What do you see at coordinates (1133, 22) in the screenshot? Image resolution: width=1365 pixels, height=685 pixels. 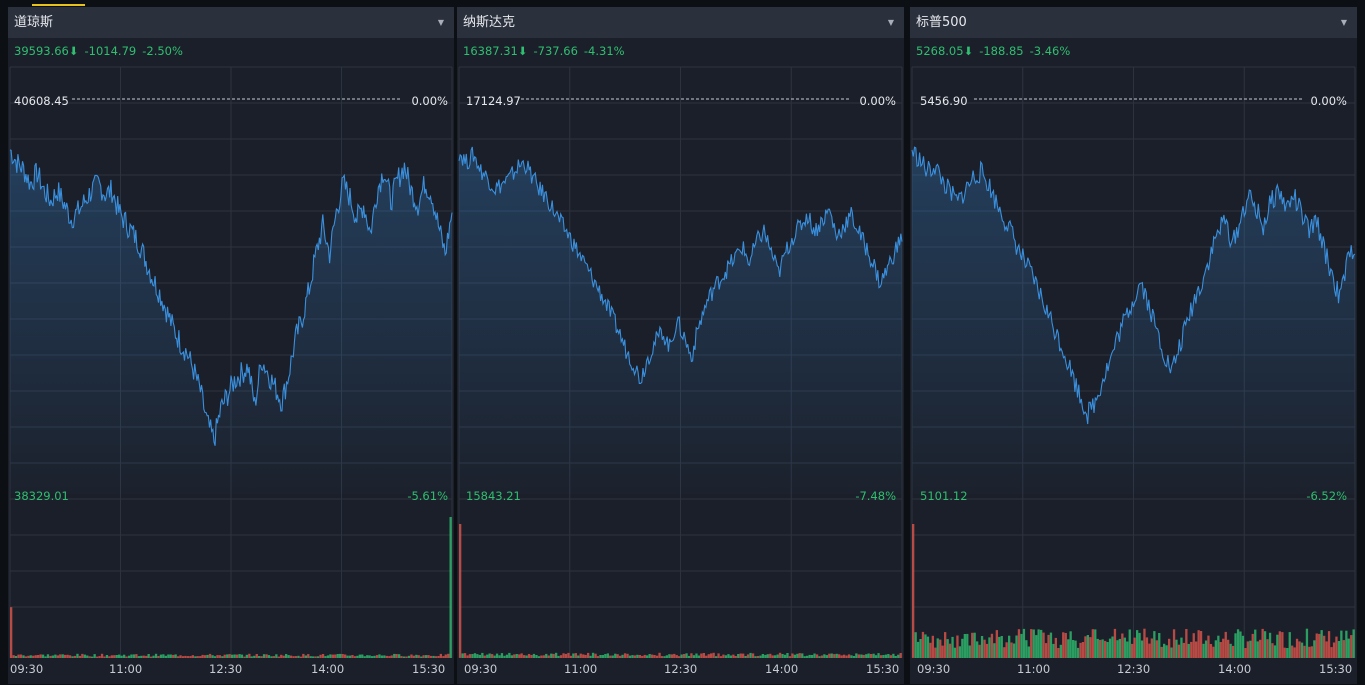 I see `panel-header: 标普500 ▼` at bounding box center [1133, 22].